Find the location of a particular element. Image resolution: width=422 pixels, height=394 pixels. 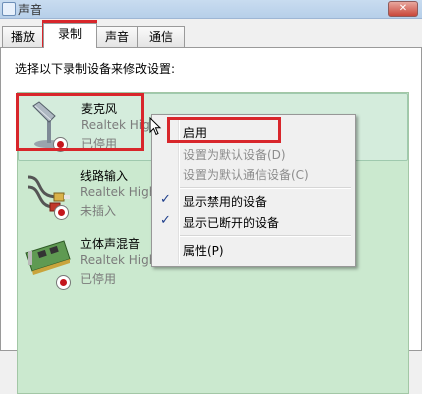

menu-gutter is located at coordinates (179, 190).